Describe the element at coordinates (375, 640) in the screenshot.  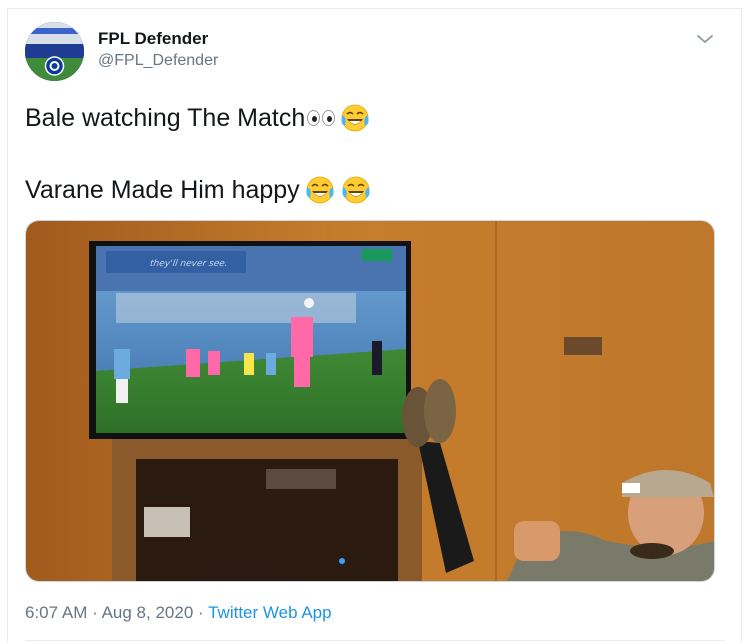
I see `divider` at that location.